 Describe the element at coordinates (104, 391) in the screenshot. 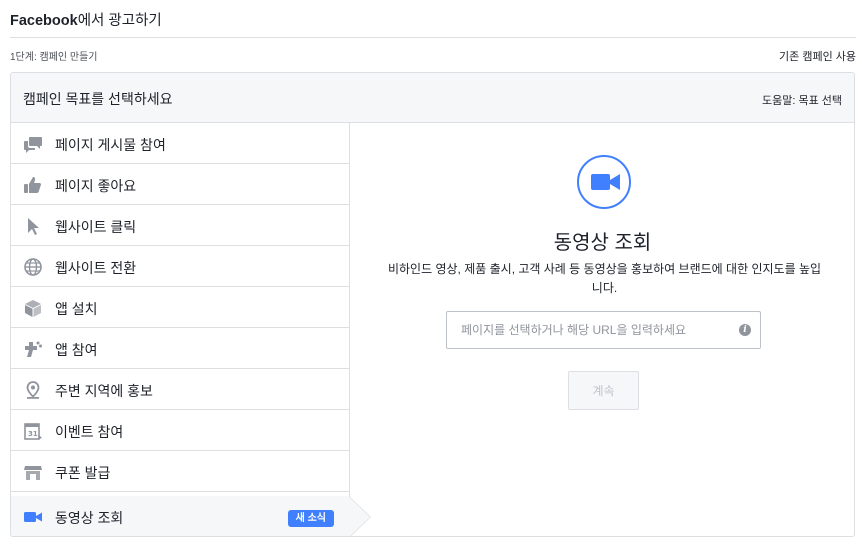

I see `objective-label: 주변 지역에 홍보` at that location.